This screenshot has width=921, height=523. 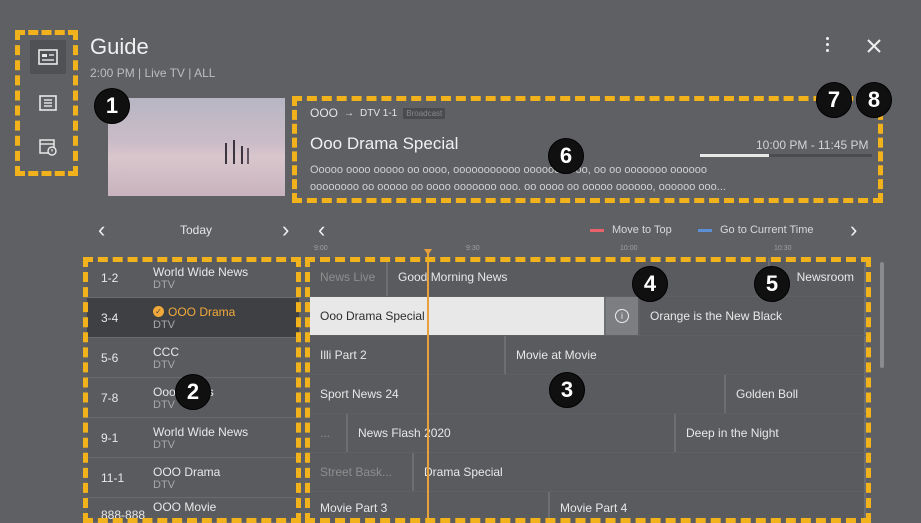 I want to click on schedule-icon, so click(x=48, y=147).